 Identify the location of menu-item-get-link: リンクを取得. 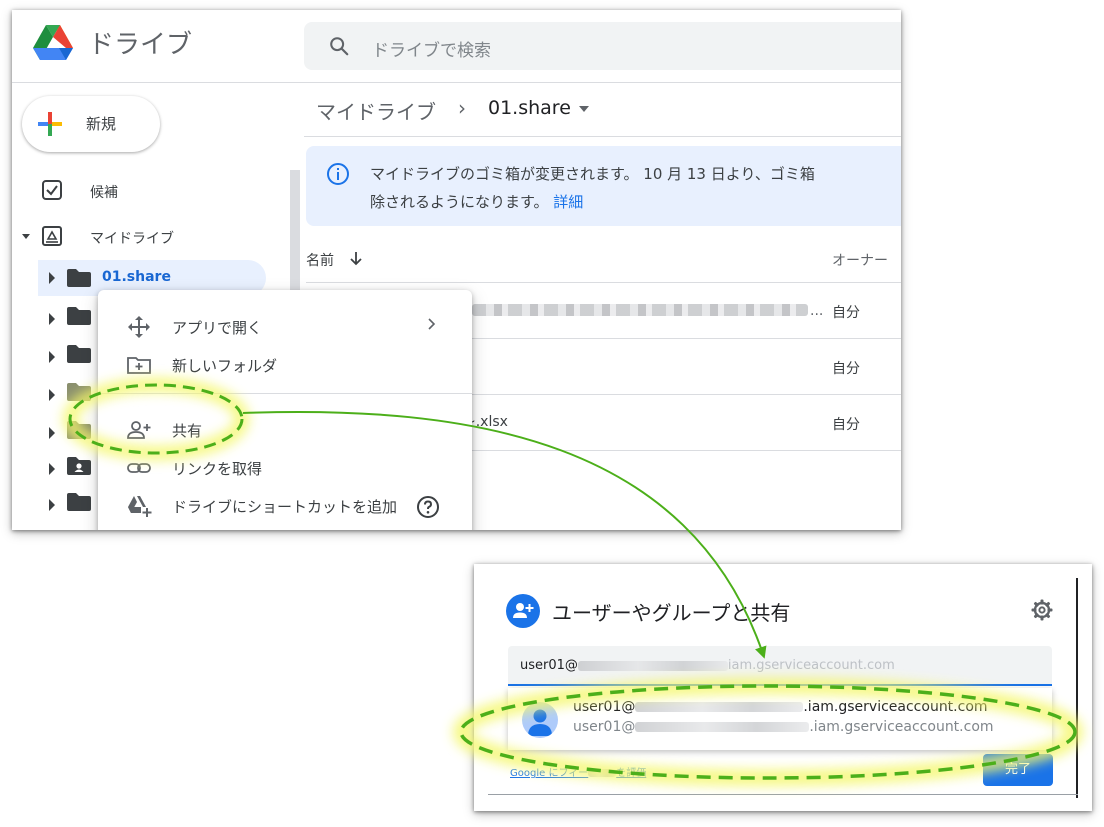
(285, 468).